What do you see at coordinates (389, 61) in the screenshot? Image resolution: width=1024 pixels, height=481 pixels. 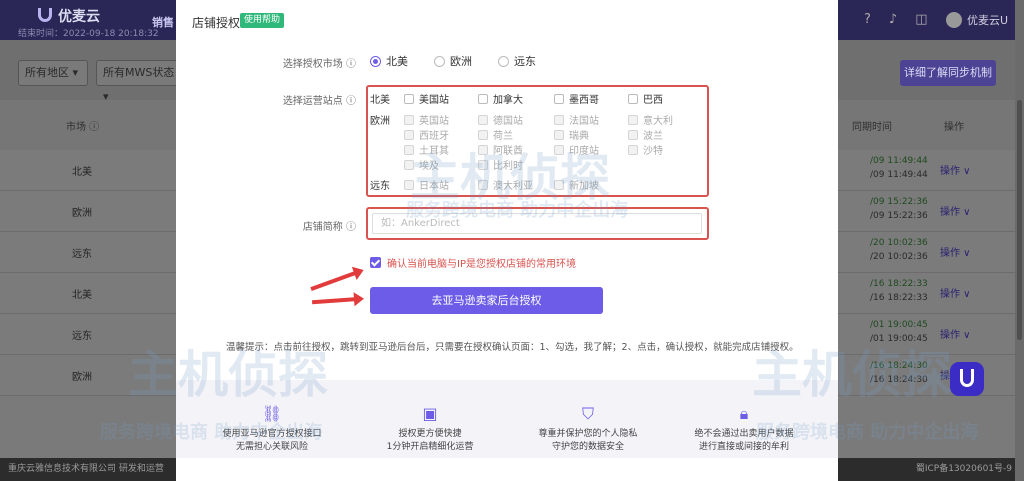 I see `radio-market-na: 北美` at bounding box center [389, 61].